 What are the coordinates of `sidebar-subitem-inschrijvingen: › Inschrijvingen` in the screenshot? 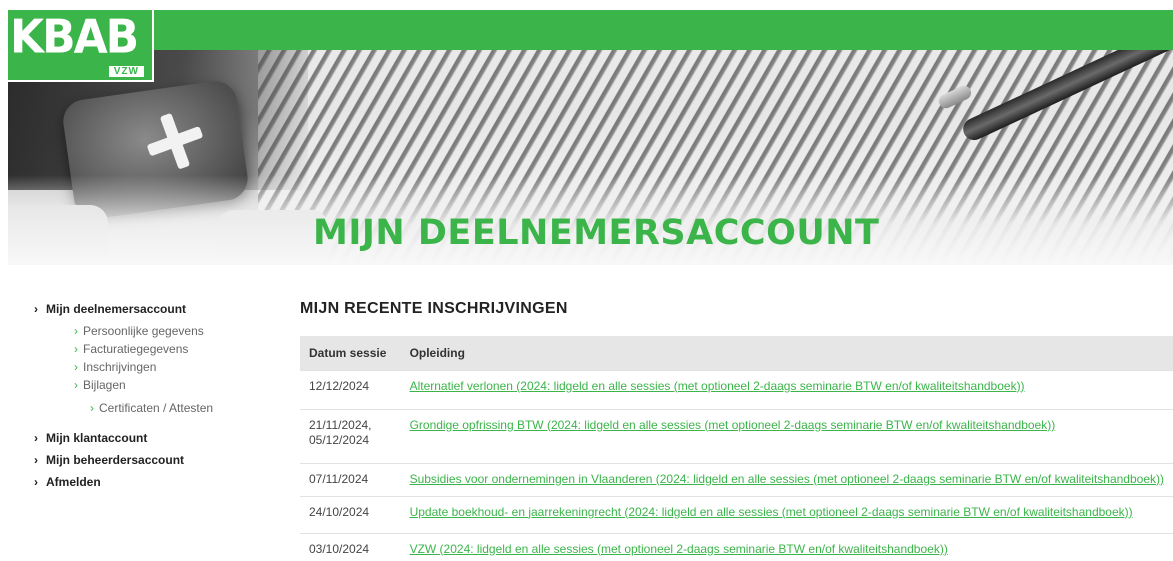 It's located at (169, 367).